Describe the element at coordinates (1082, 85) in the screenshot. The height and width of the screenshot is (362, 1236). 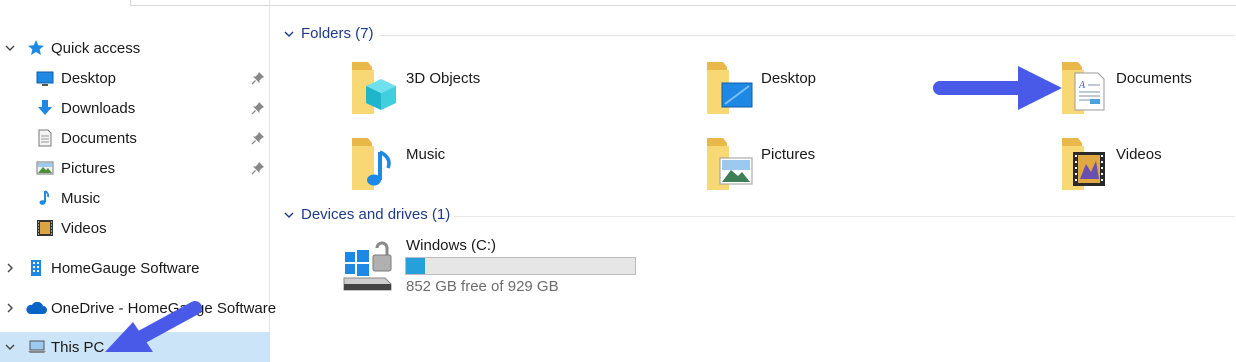
I see `svg-text: A` at that location.